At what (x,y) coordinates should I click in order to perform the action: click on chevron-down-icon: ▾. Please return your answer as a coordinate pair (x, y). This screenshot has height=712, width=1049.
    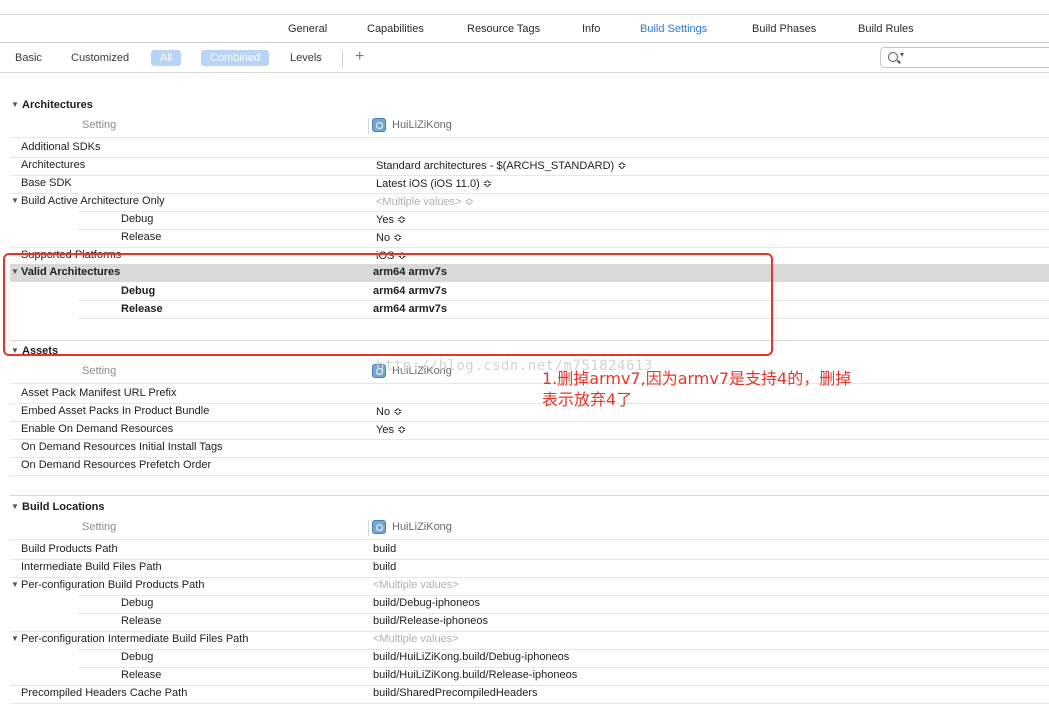
    Looking at the image, I should click on (902, 54).